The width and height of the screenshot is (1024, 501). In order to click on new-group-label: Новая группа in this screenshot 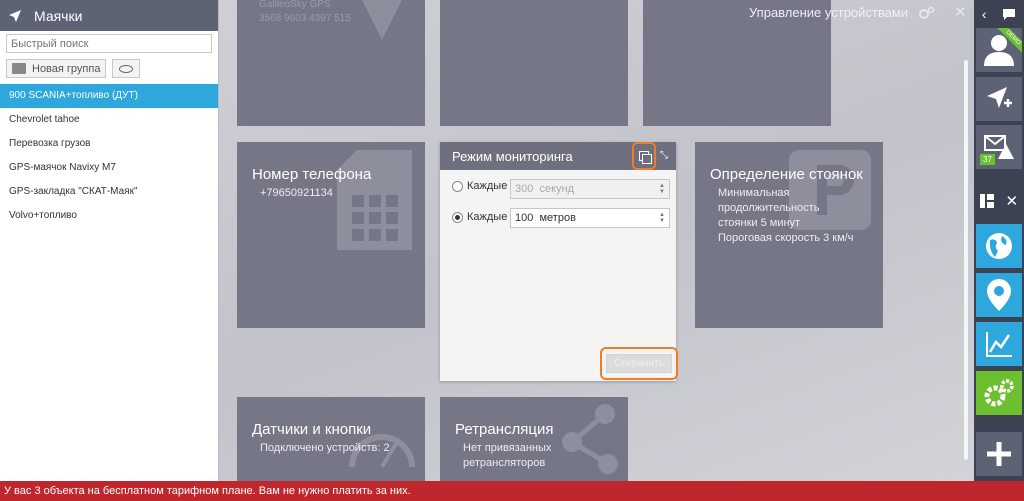, I will do `click(66, 68)`.